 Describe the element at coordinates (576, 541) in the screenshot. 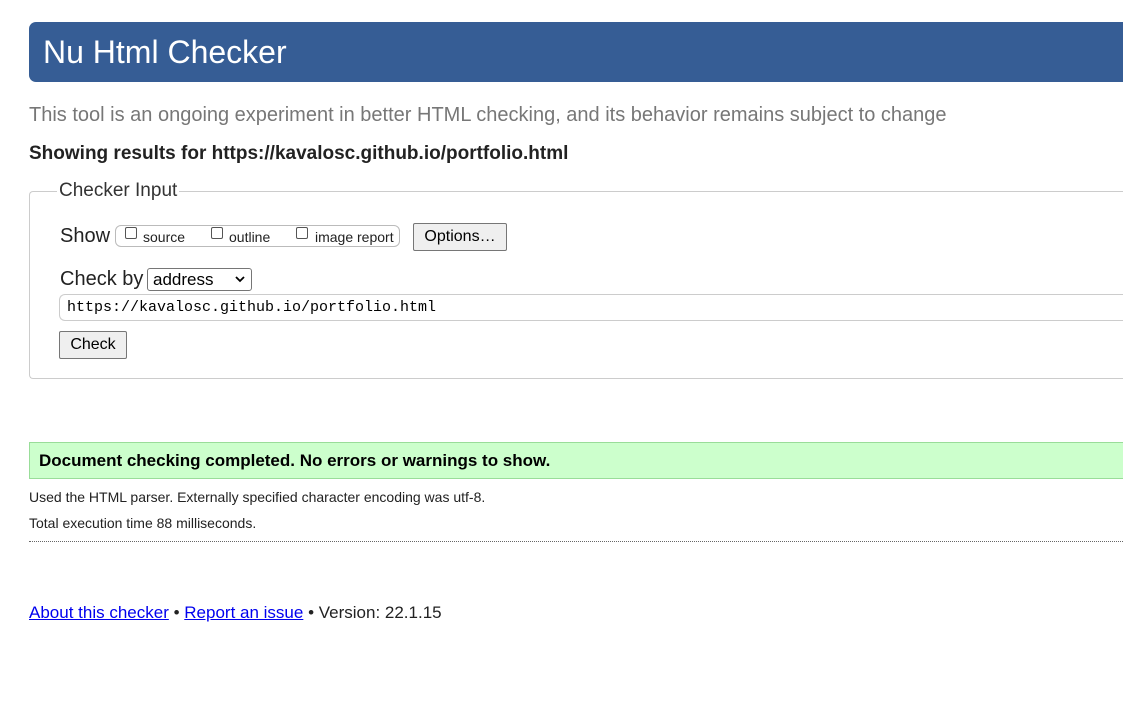

I see `divider` at that location.